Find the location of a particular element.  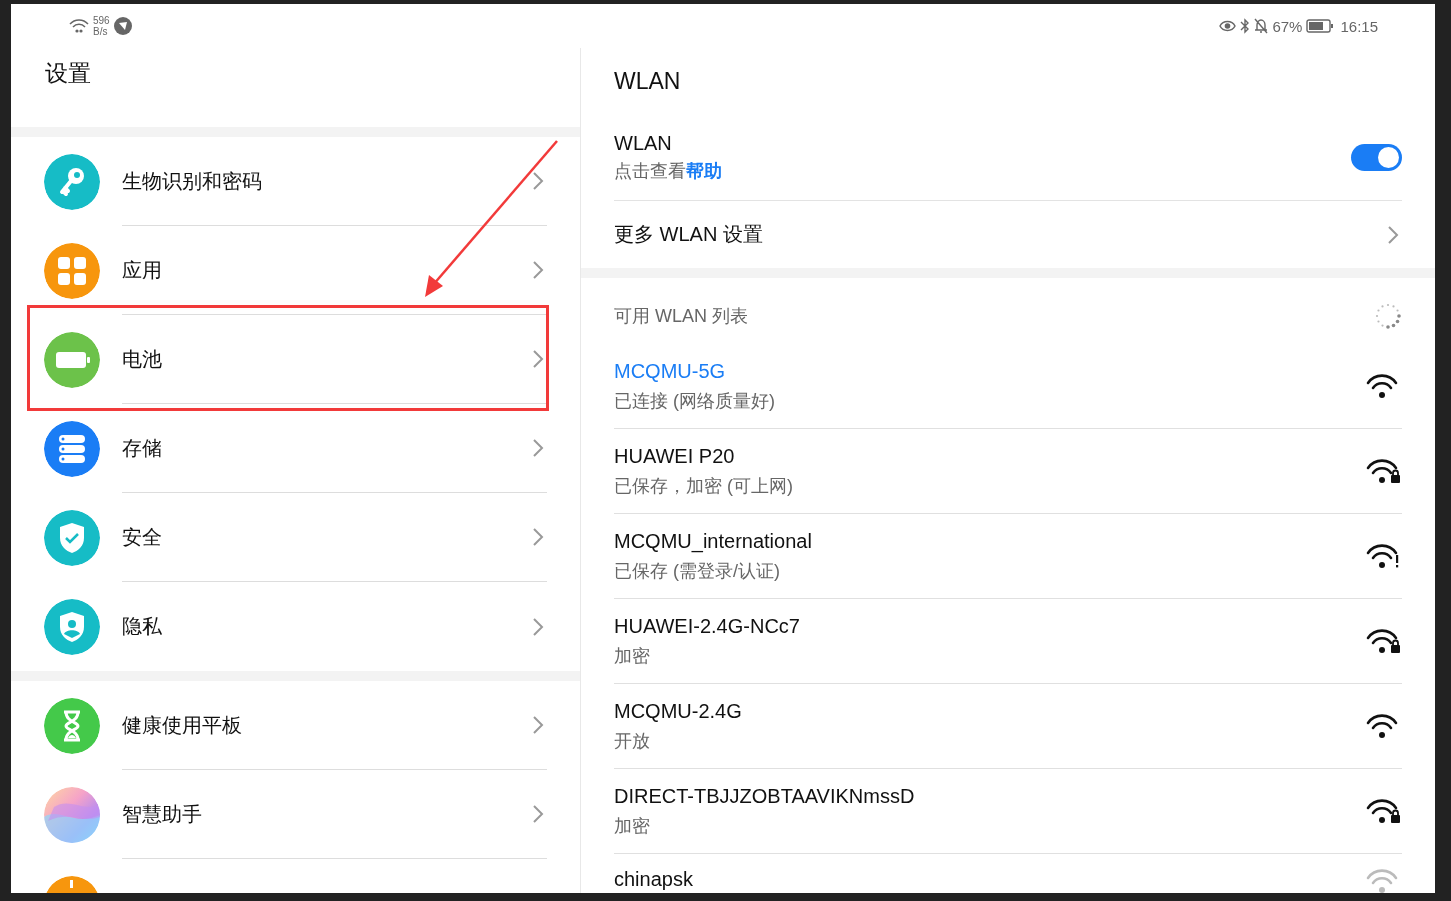

item-label: 应用 is located at coordinates (142, 270).